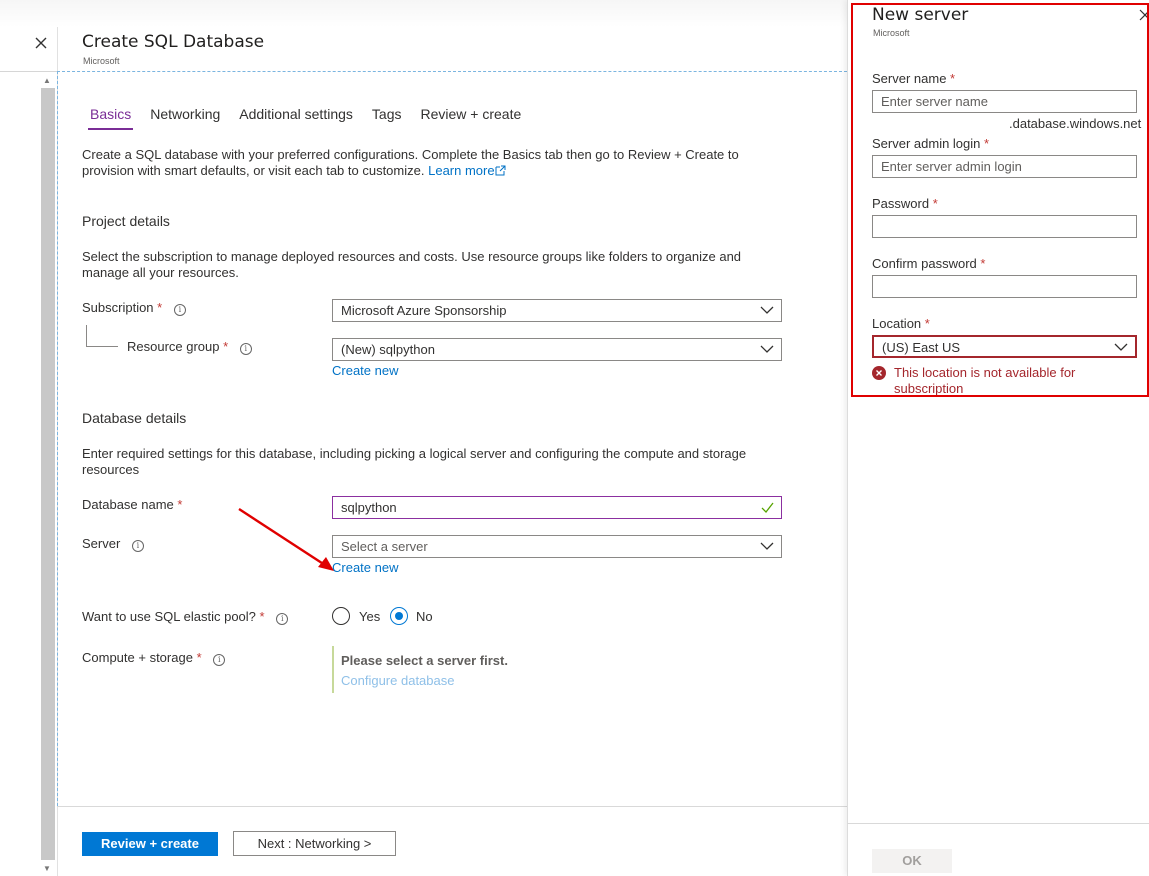  Describe the element at coordinates (47, 81) in the screenshot. I see `scroll-up-arrow-icon: ▲` at that location.